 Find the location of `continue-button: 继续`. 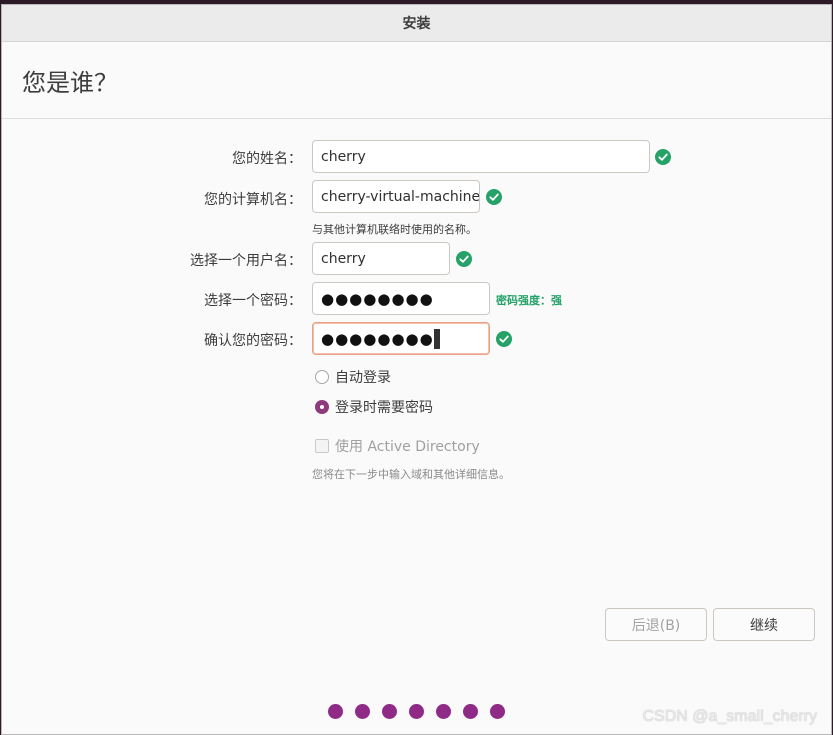

continue-button: 继续 is located at coordinates (764, 624).